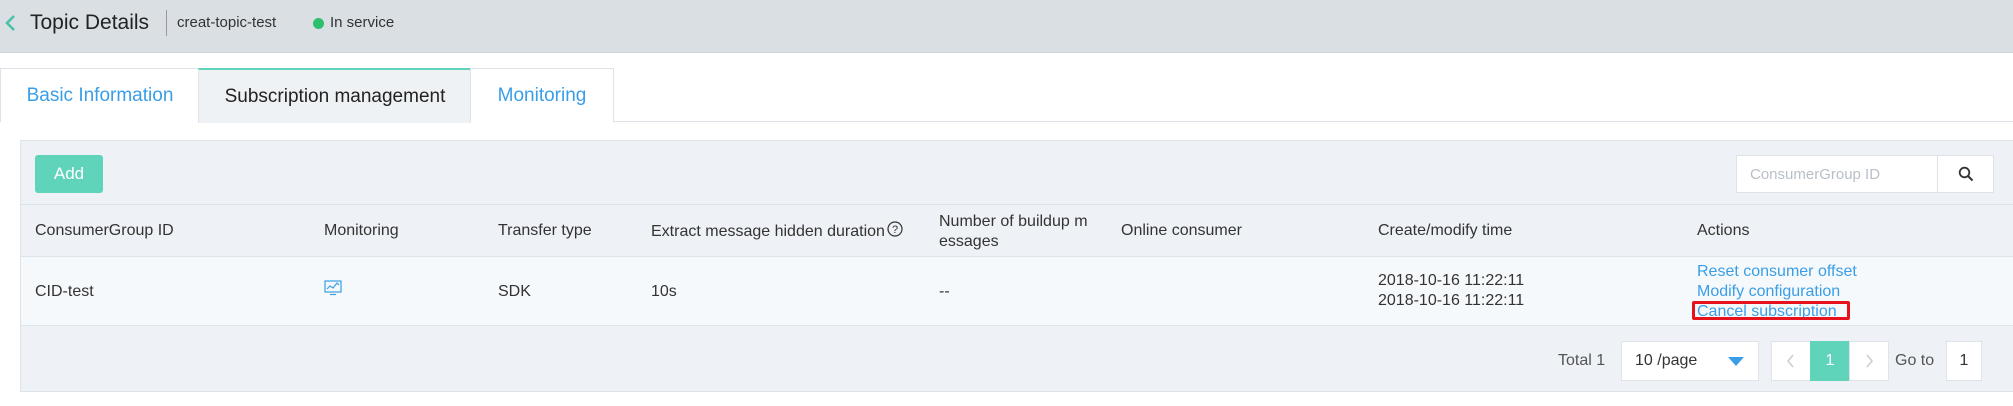 The height and width of the screenshot is (406, 2013). I want to click on status-badge: In service, so click(353, 23).